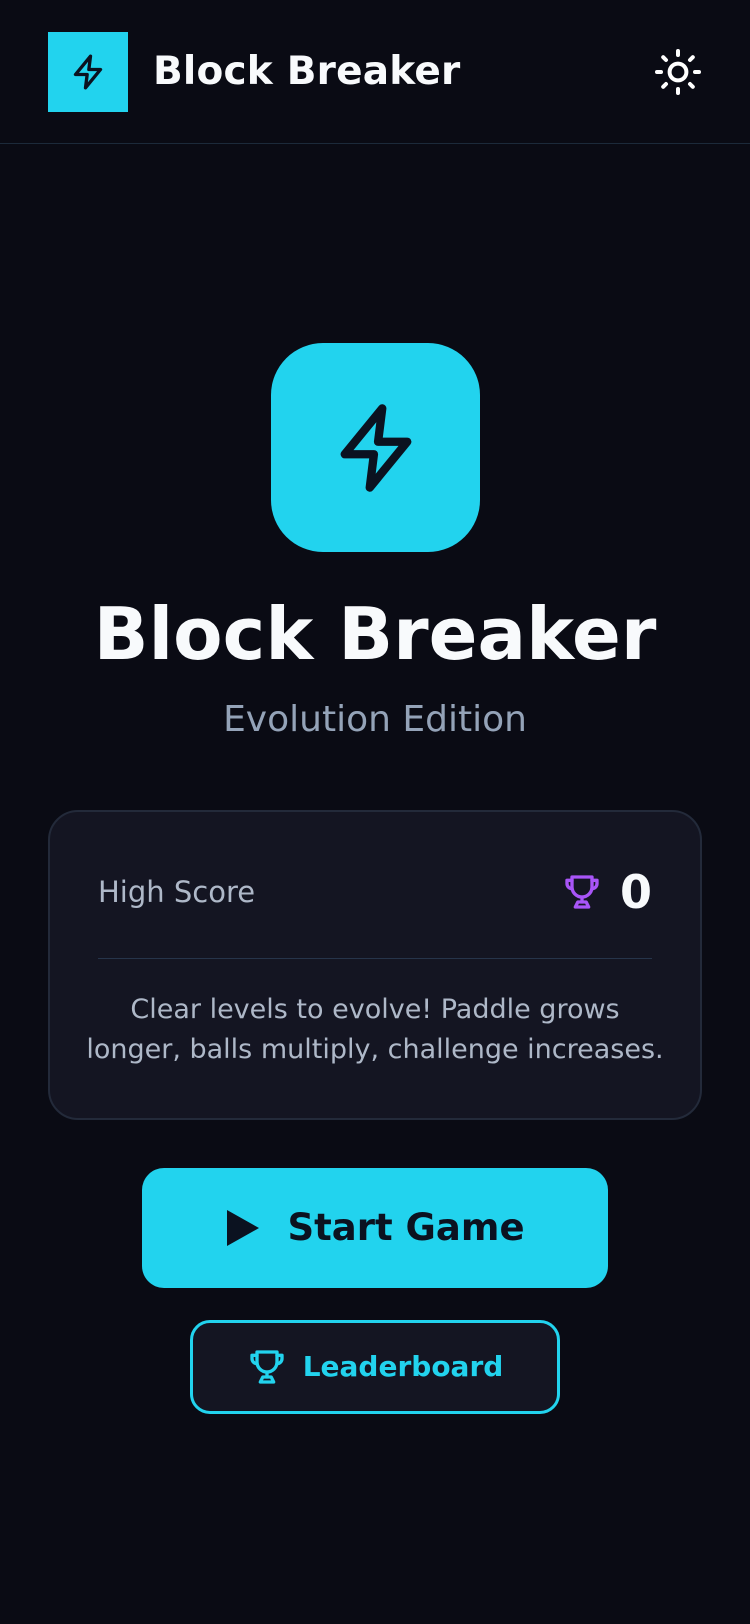 The height and width of the screenshot is (1624, 750). I want to click on app-logo, so click(88, 72).